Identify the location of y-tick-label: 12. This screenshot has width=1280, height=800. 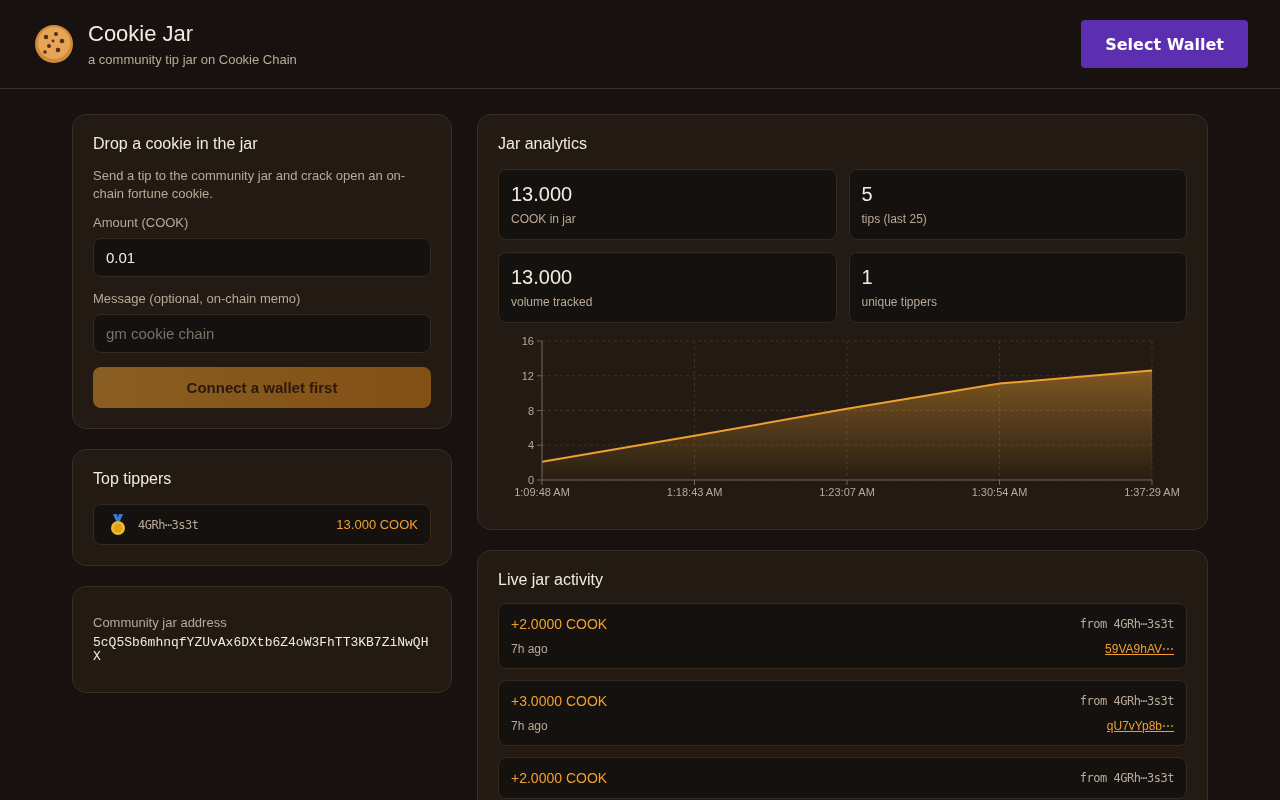
(527, 375).